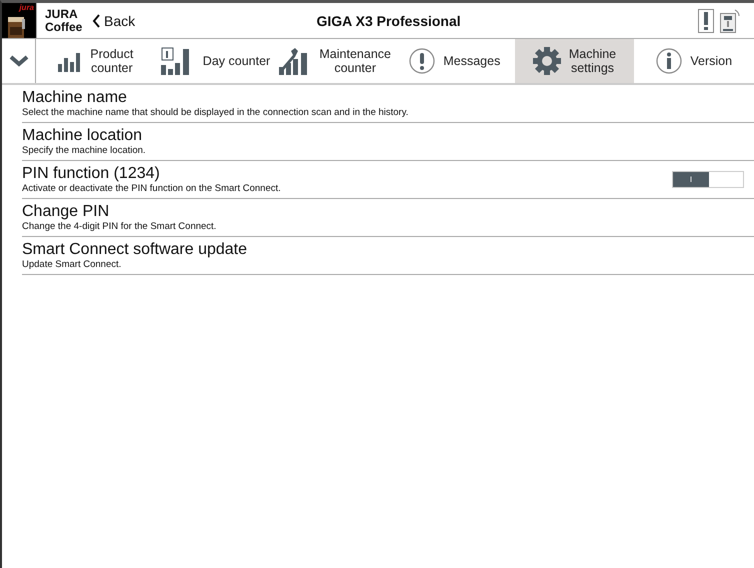  I want to click on nav-tab: Machine settings, so click(574, 61).